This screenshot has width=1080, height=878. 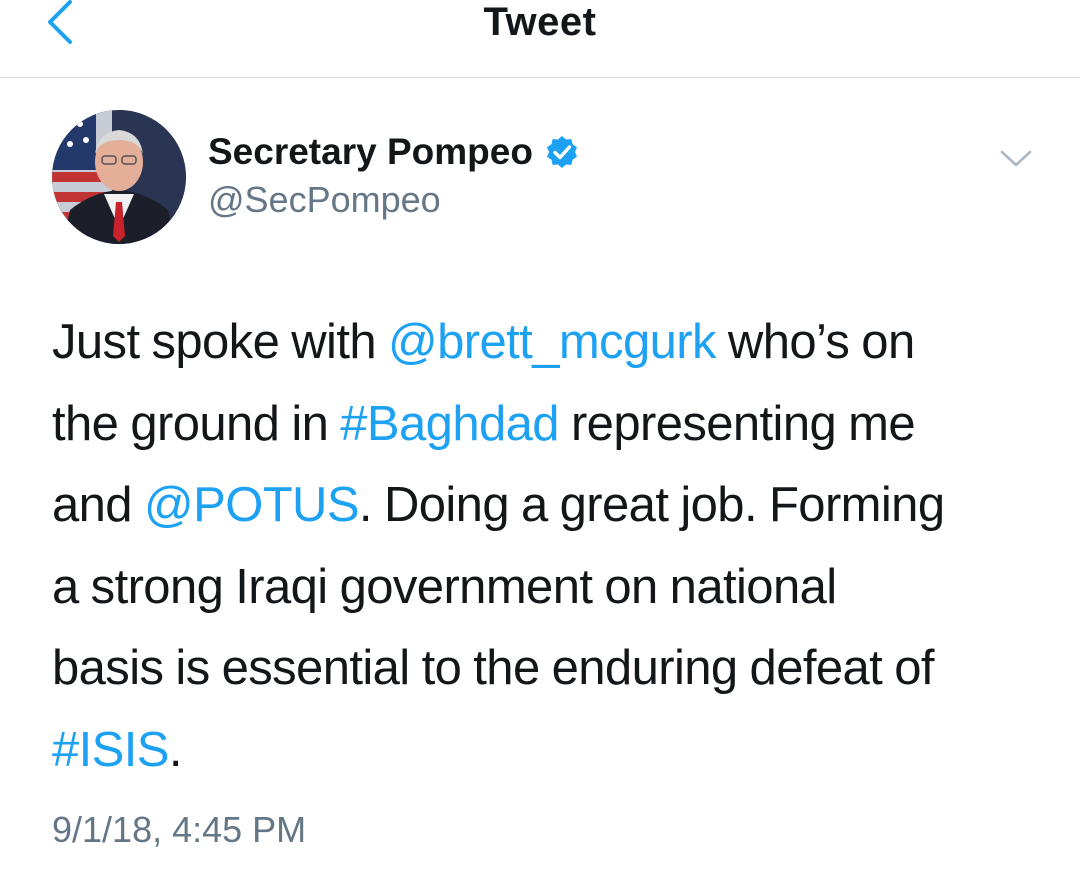 I want to click on tweet-text-line: and @POTUS. Doing a great job. Forming, so click(x=547, y=506).